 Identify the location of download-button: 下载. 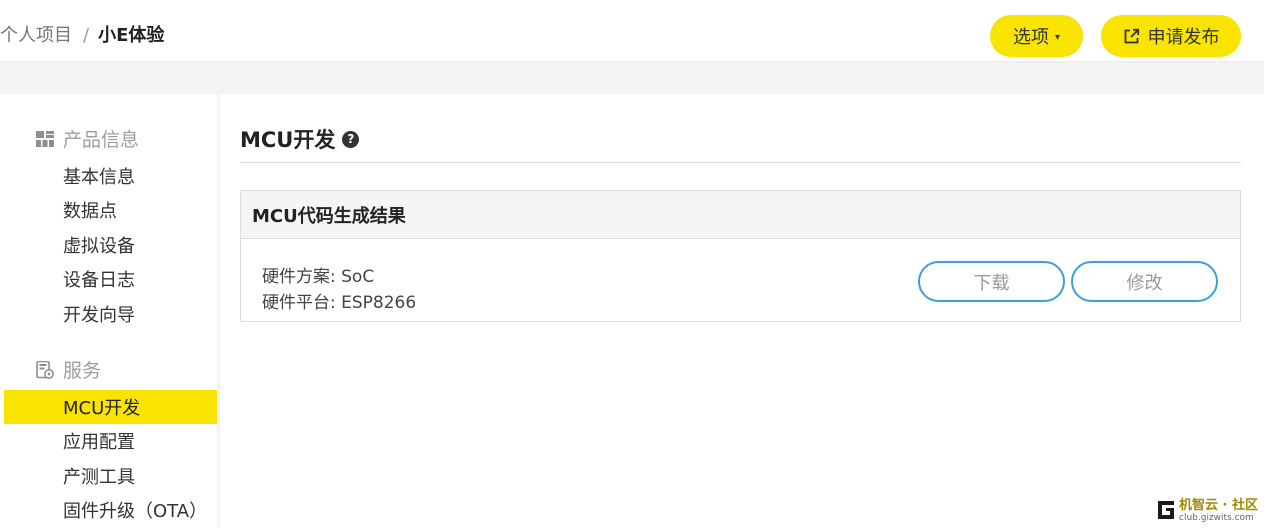
(991, 281).